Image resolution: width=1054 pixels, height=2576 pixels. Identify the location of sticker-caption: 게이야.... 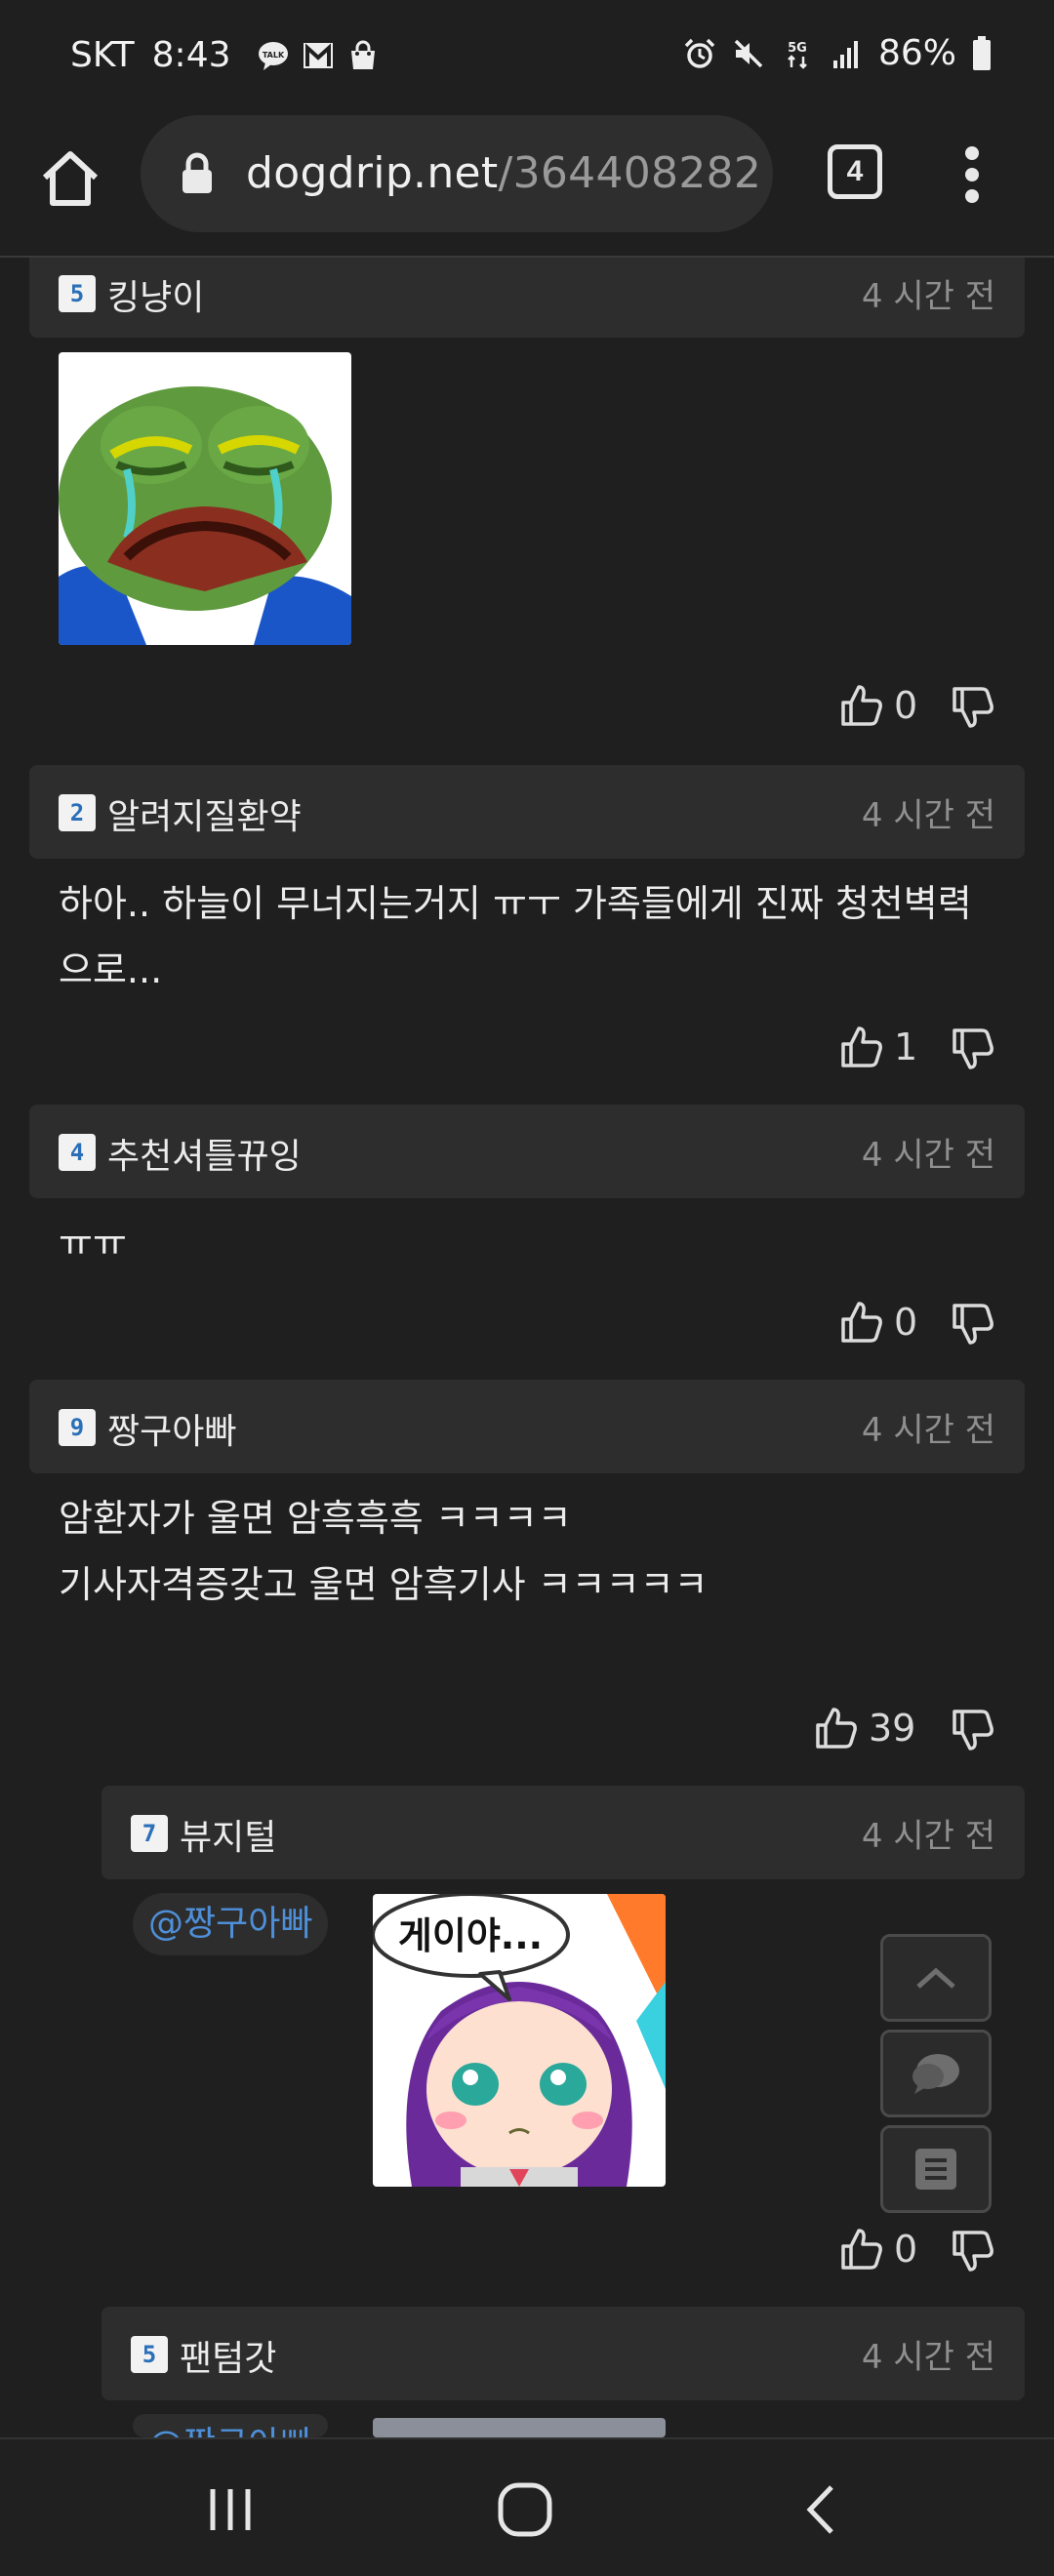
(471, 1935).